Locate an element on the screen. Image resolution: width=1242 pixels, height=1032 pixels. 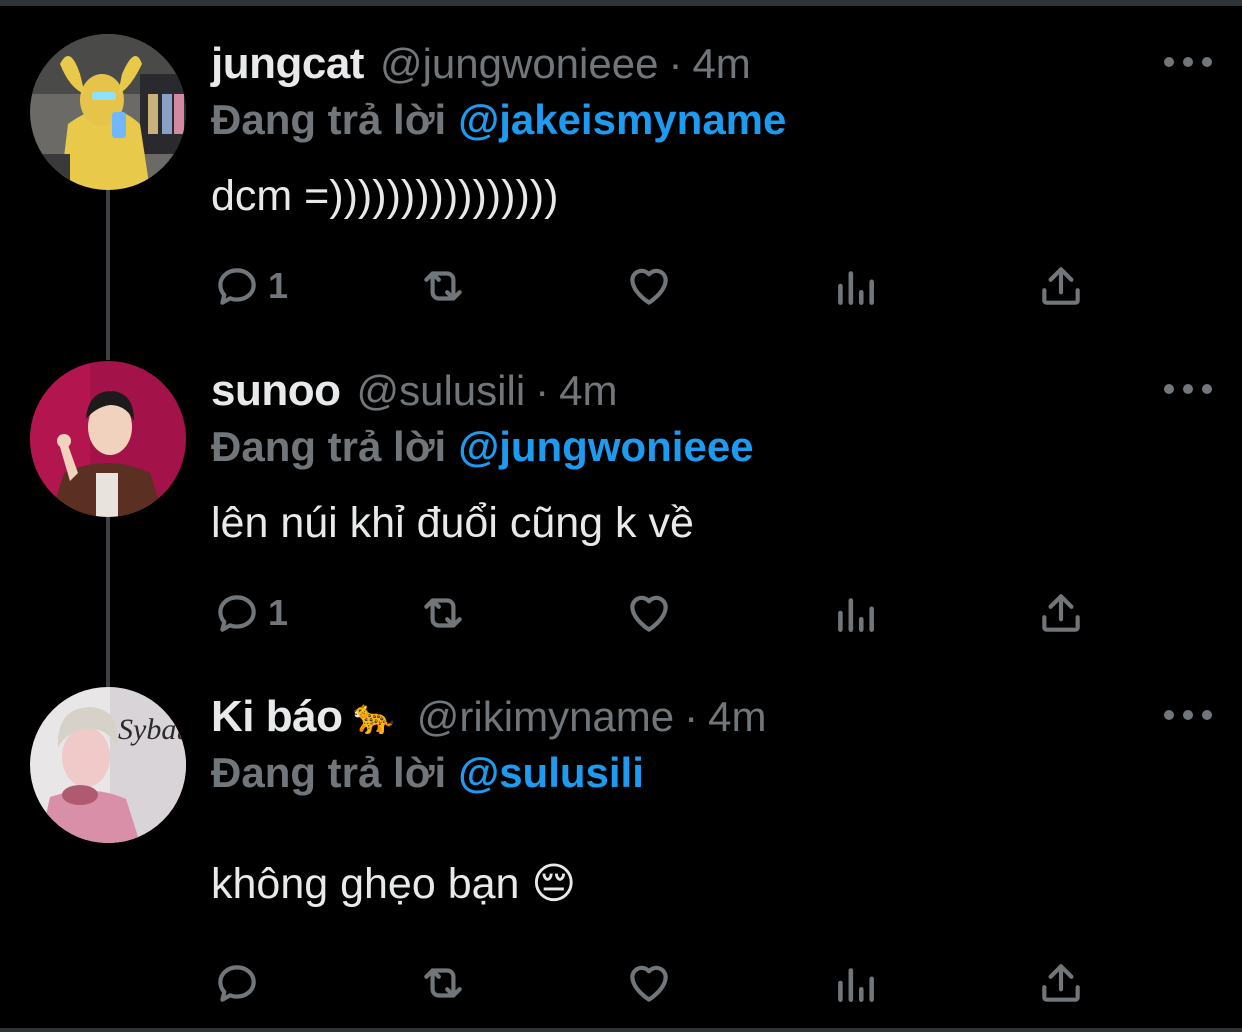
user-handle: @jungwonieee is located at coordinates (519, 64).